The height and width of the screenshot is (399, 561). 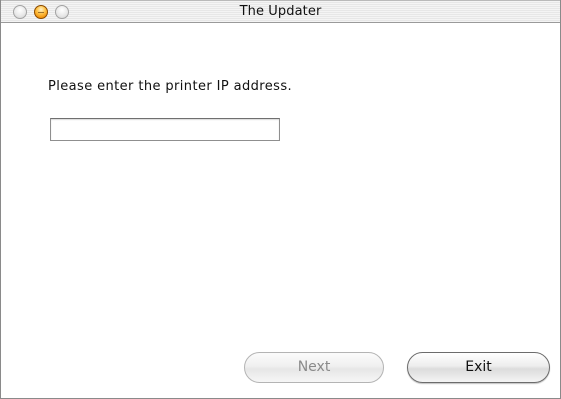 What do you see at coordinates (314, 367) in the screenshot?
I see `next-button: Next` at bounding box center [314, 367].